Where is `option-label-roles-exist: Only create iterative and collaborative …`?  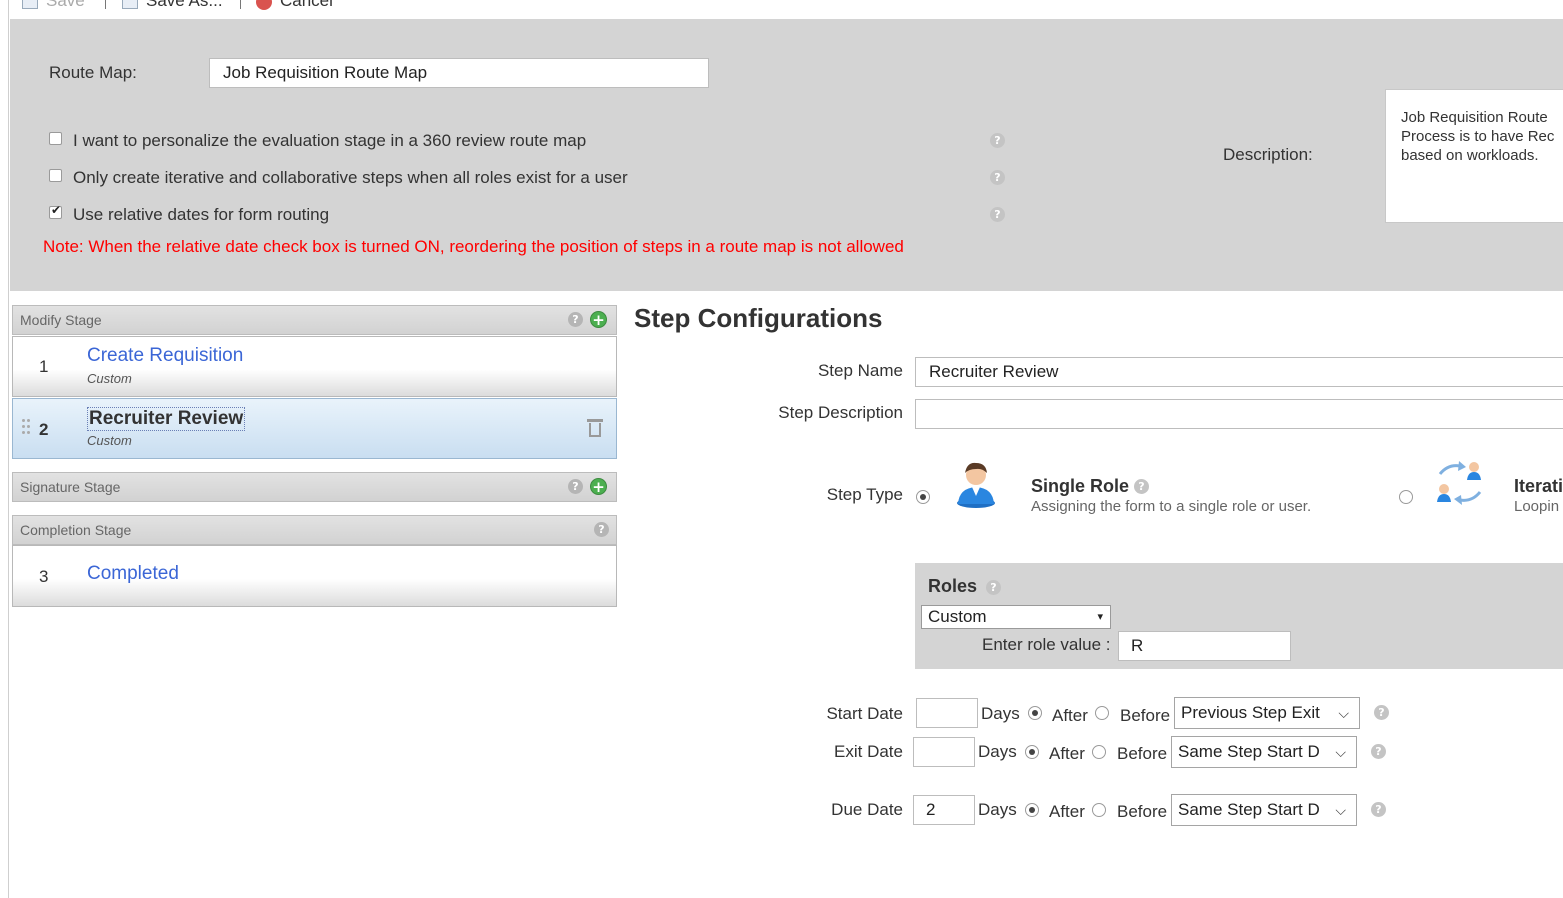
option-label-roles-exist: Only create iterative and collaborative … is located at coordinates (350, 177).